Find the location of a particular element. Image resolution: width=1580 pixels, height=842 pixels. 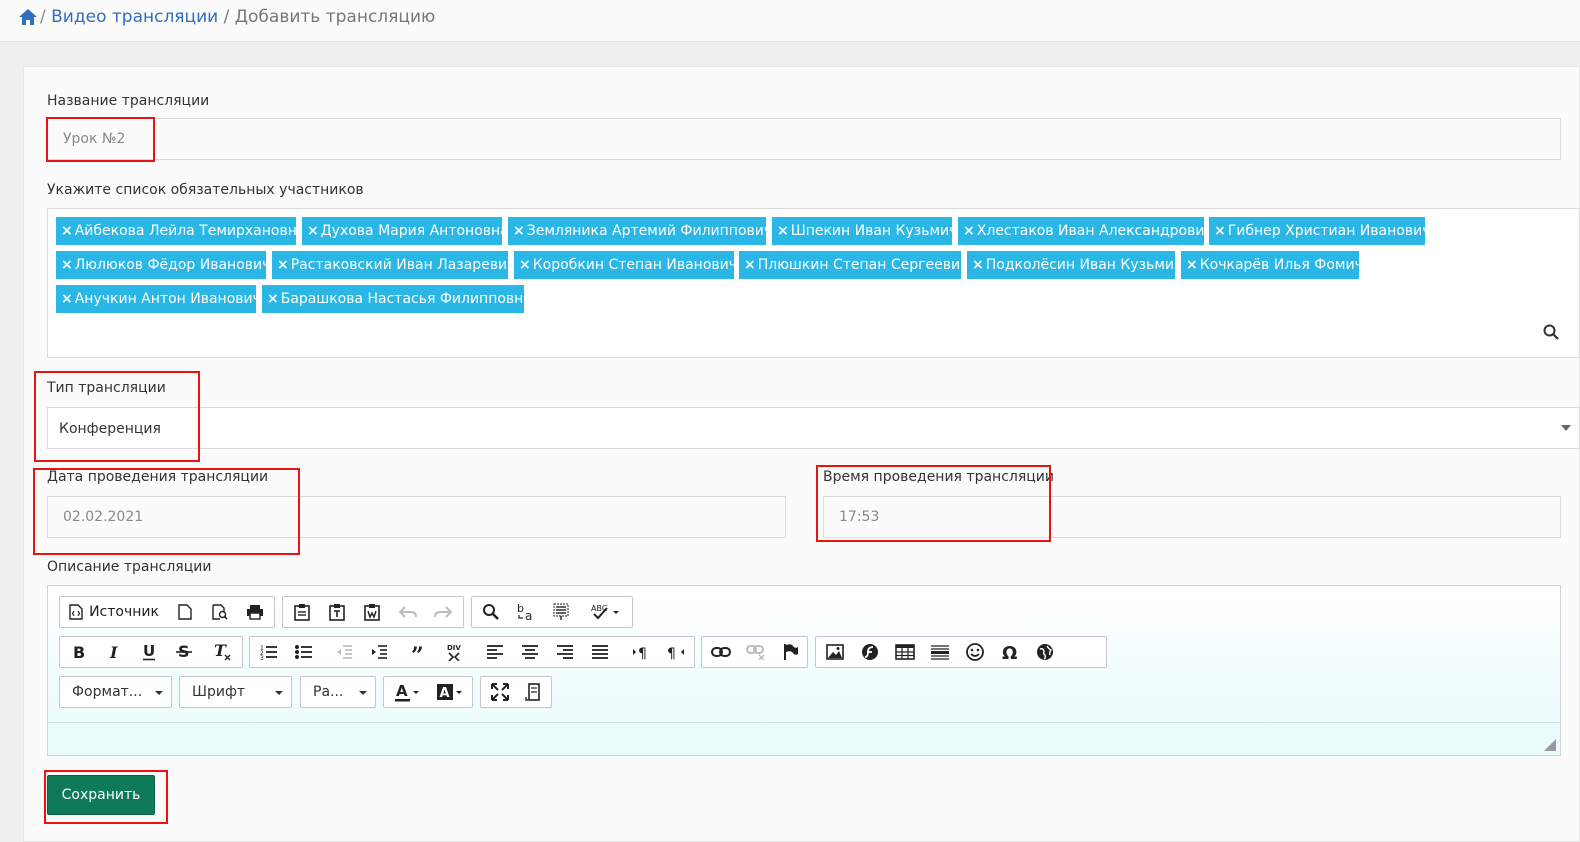

underline-icon: U is located at coordinates (149, 652).